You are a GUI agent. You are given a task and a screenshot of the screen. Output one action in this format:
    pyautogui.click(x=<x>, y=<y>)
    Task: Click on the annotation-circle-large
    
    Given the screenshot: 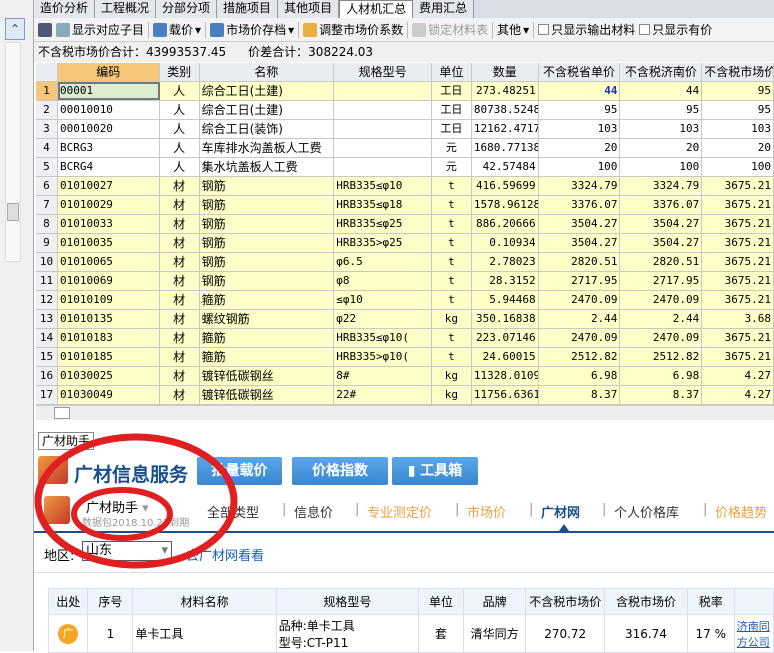 What is the action you would take?
    pyautogui.click(x=136, y=501)
    